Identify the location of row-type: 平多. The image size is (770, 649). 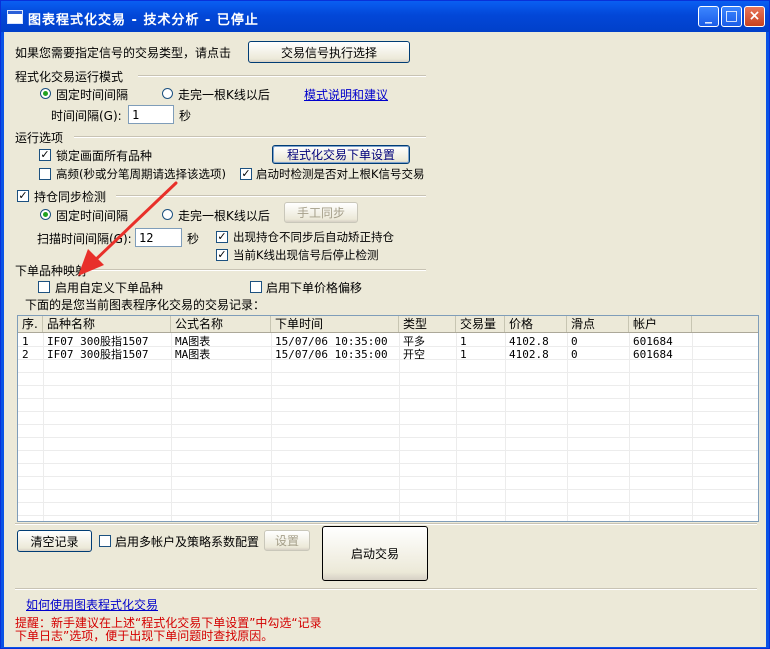
(414, 341).